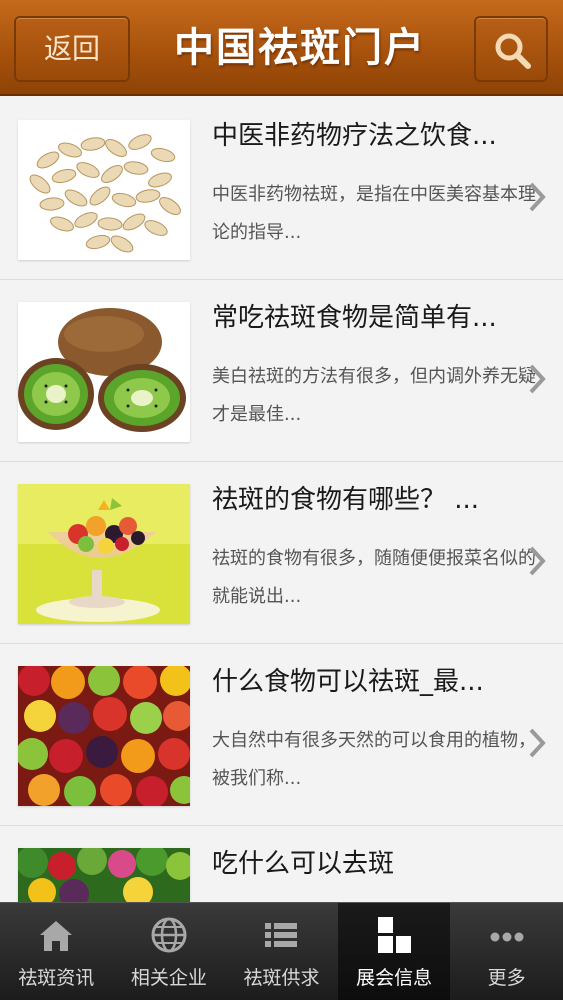  I want to click on article-thumbnail-almonds, so click(104, 190).